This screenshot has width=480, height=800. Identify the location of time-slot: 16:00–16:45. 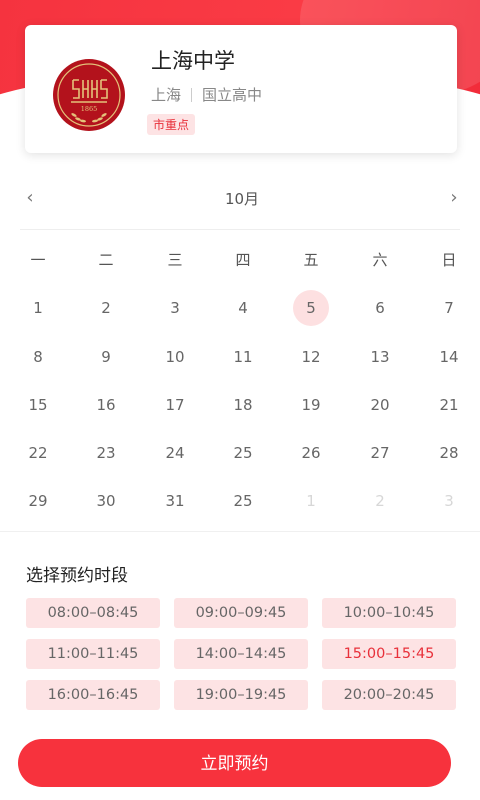
(93, 695).